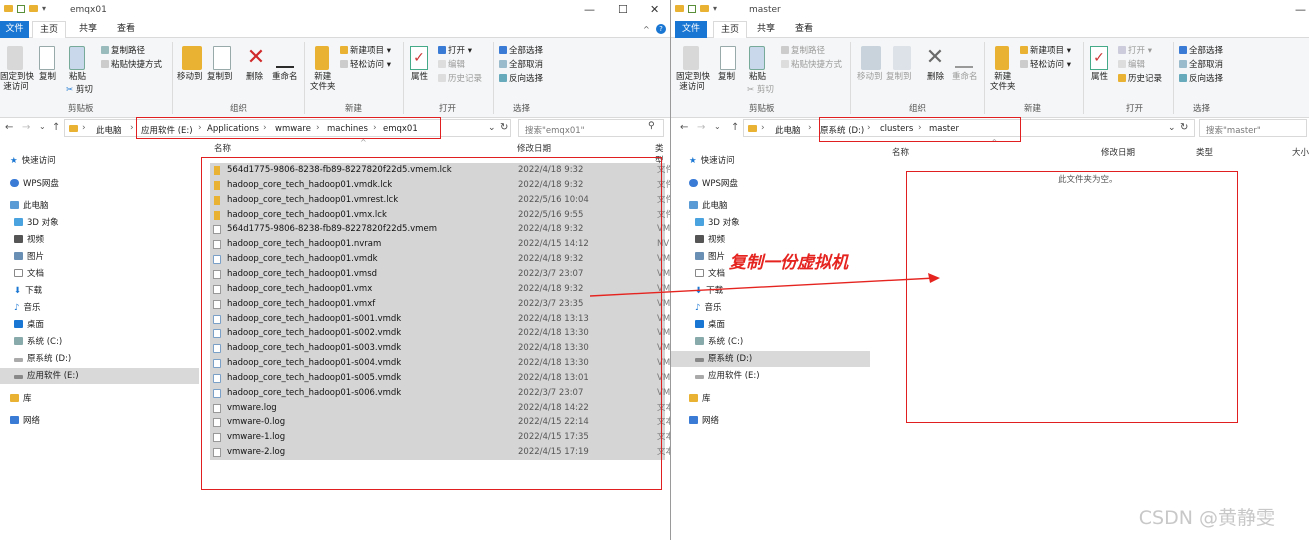 The height and width of the screenshot is (540, 1309). I want to click on paste-button: 粘贴, so click(757, 77).